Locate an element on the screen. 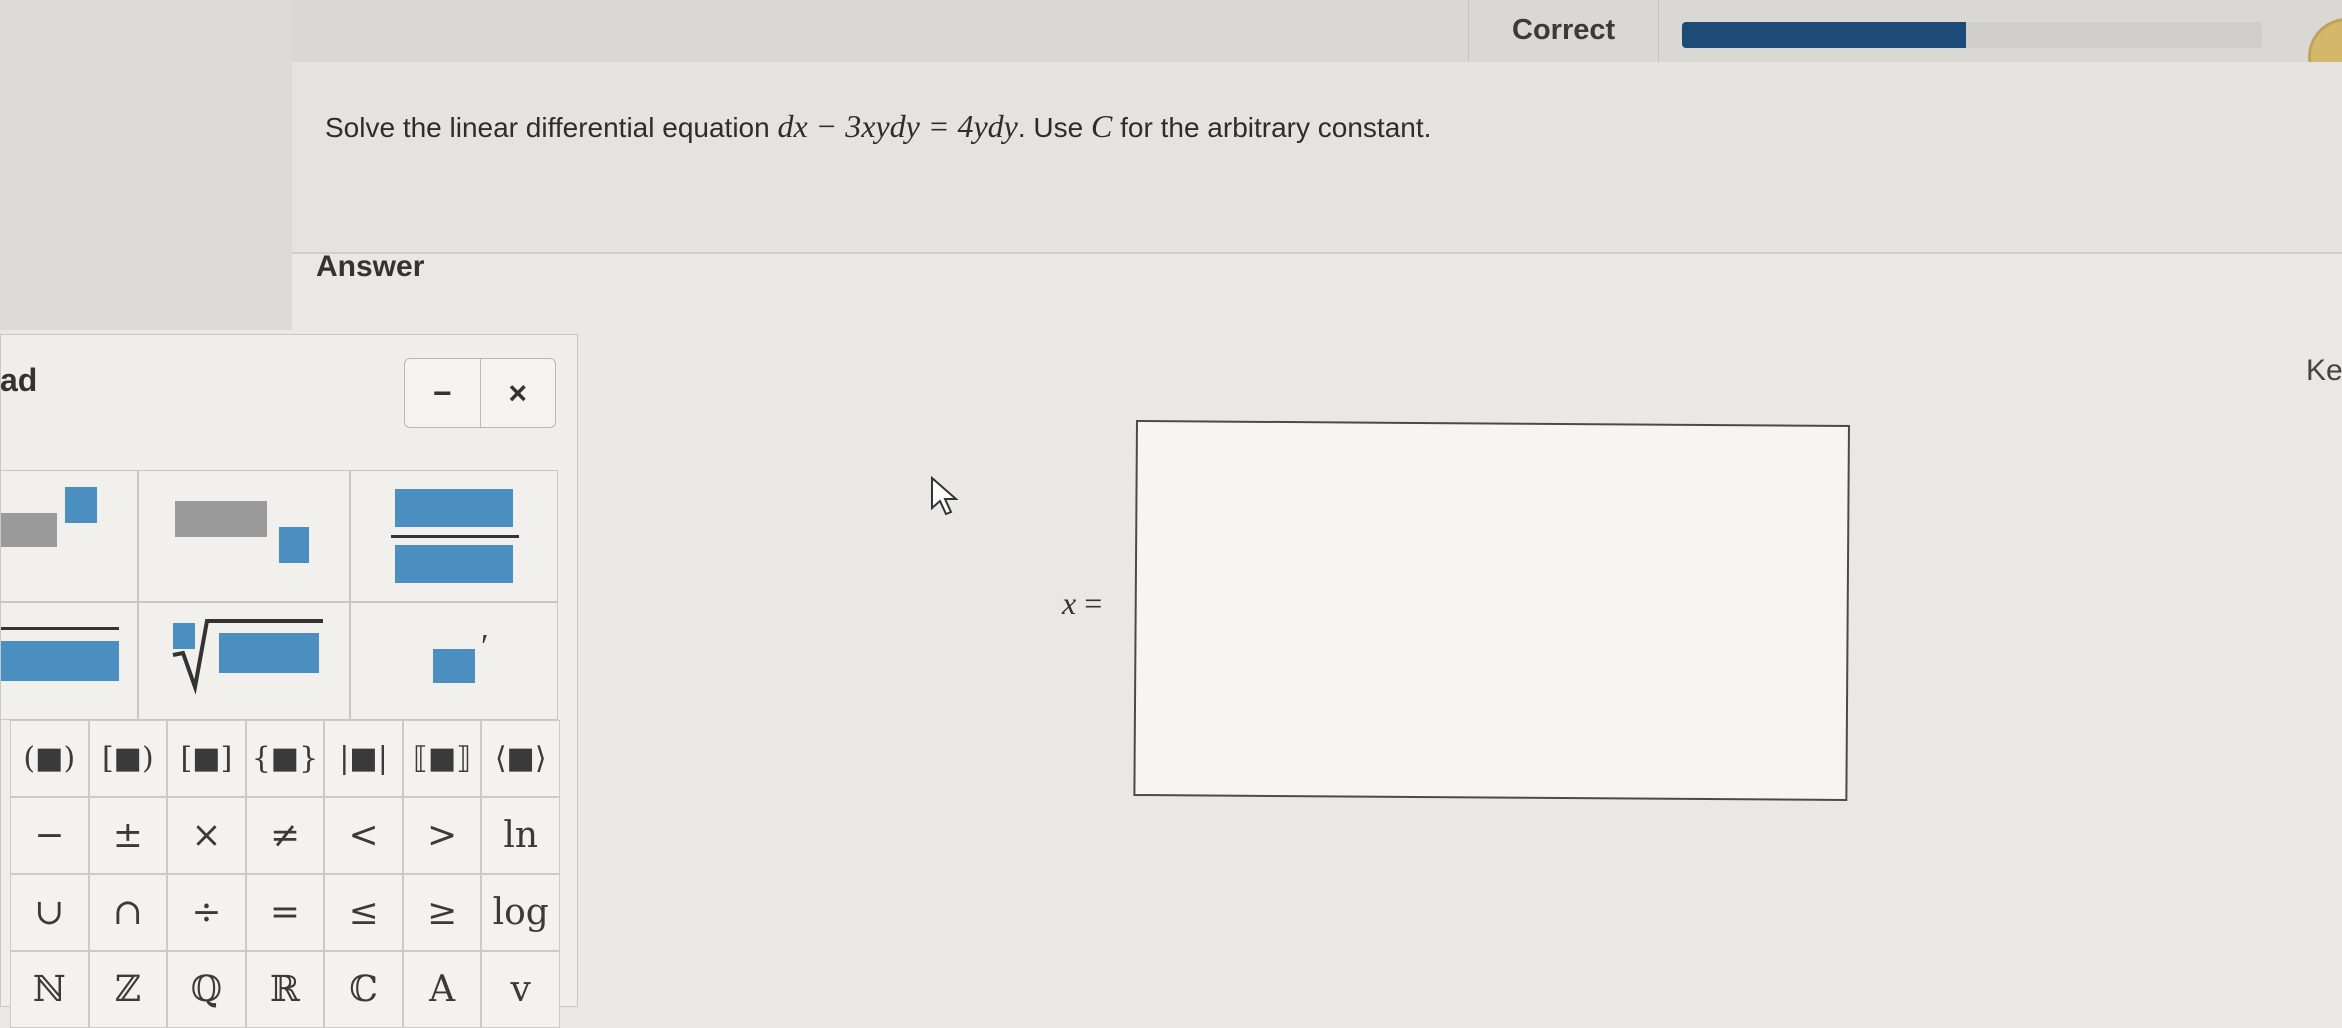 The width and height of the screenshot is (2342, 1028). keypad-key: > is located at coordinates (442, 835).